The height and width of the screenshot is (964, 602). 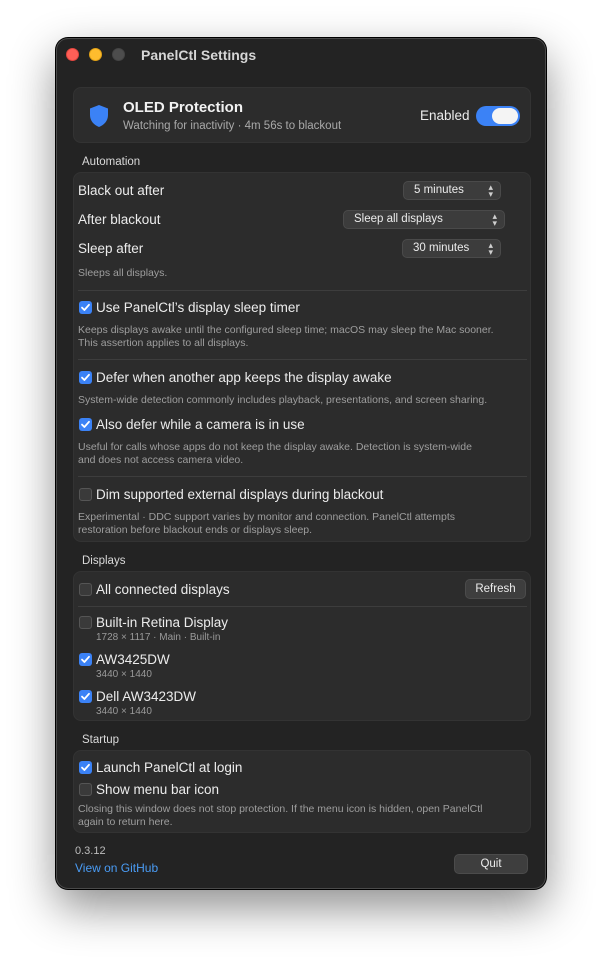 What do you see at coordinates (99, 116) in the screenshot?
I see `shield-icon` at bounding box center [99, 116].